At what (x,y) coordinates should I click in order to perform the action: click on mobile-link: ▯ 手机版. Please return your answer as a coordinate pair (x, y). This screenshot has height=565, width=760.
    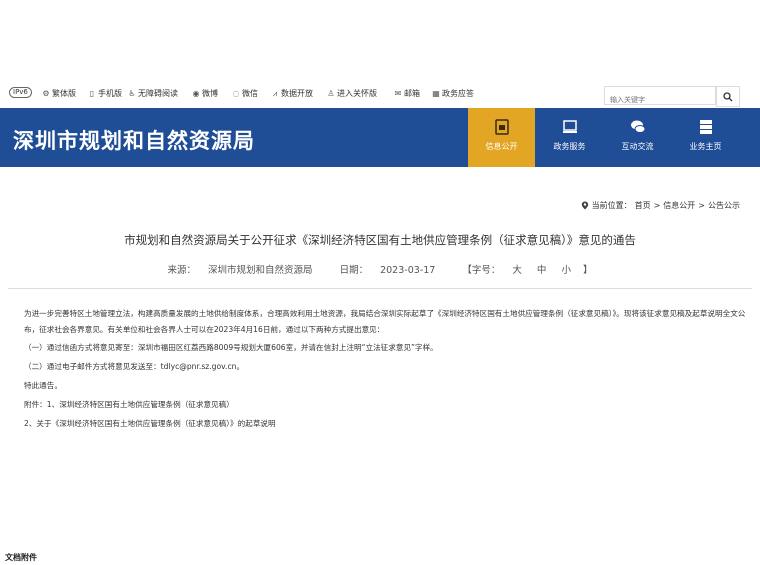
    Looking at the image, I should click on (105, 93).